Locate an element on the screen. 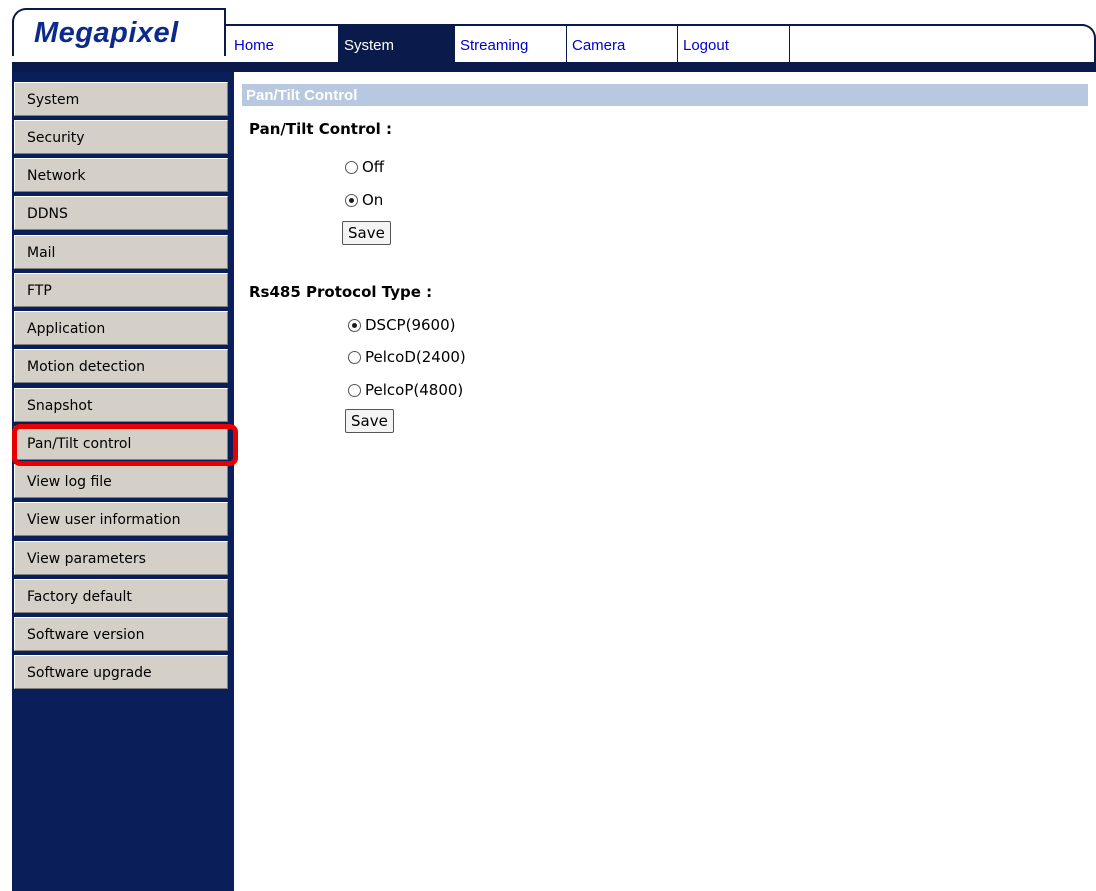 The height and width of the screenshot is (891, 1096). highlight-annotation is located at coordinates (125, 445).